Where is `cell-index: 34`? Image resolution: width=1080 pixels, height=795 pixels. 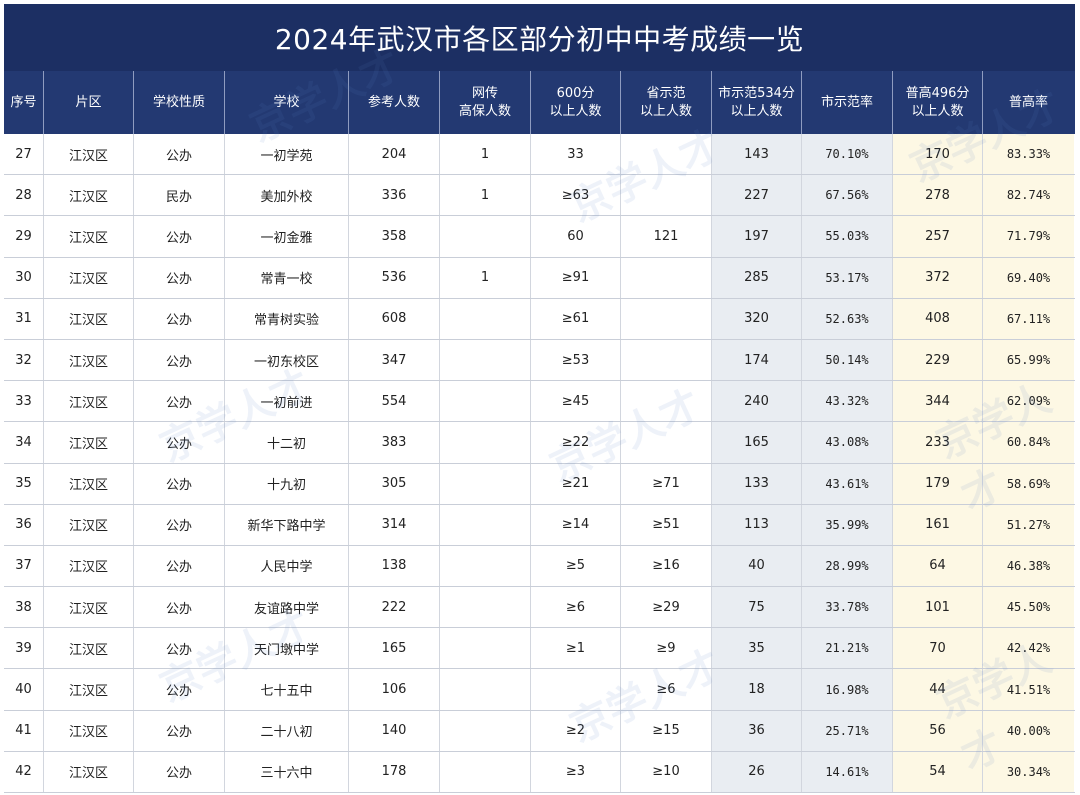 cell-index: 34 is located at coordinates (24, 442).